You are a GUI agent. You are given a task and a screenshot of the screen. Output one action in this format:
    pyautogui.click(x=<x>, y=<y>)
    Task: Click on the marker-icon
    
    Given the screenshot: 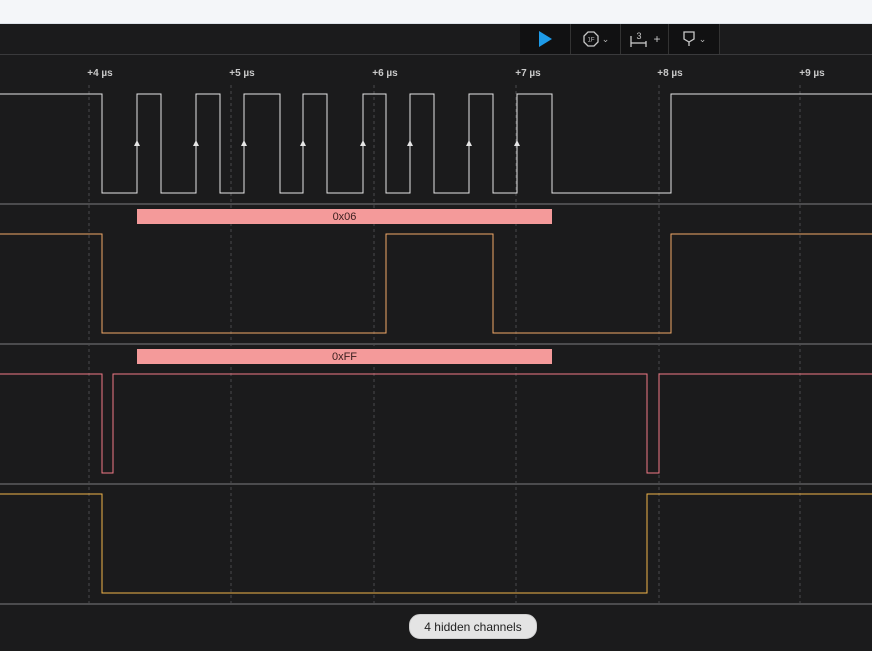 What is the action you would take?
    pyautogui.click(x=689, y=38)
    